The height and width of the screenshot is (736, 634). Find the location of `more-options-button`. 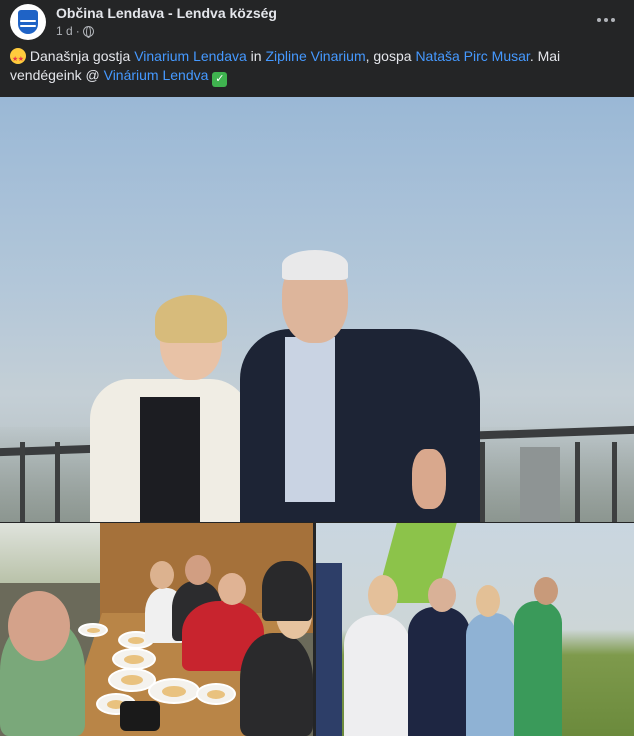

more-options-button is located at coordinates (606, 20).